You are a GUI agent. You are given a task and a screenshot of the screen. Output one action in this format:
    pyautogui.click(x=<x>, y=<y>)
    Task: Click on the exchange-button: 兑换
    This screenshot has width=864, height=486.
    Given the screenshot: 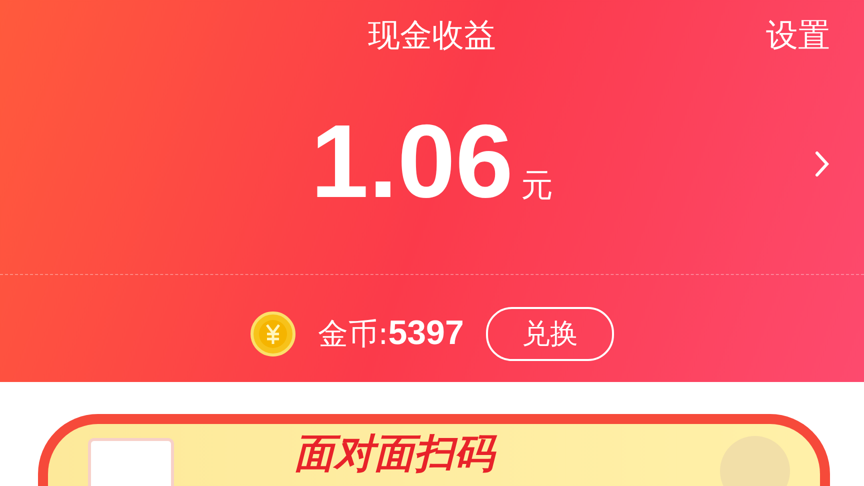 What is the action you would take?
    pyautogui.click(x=550, y=334)
    